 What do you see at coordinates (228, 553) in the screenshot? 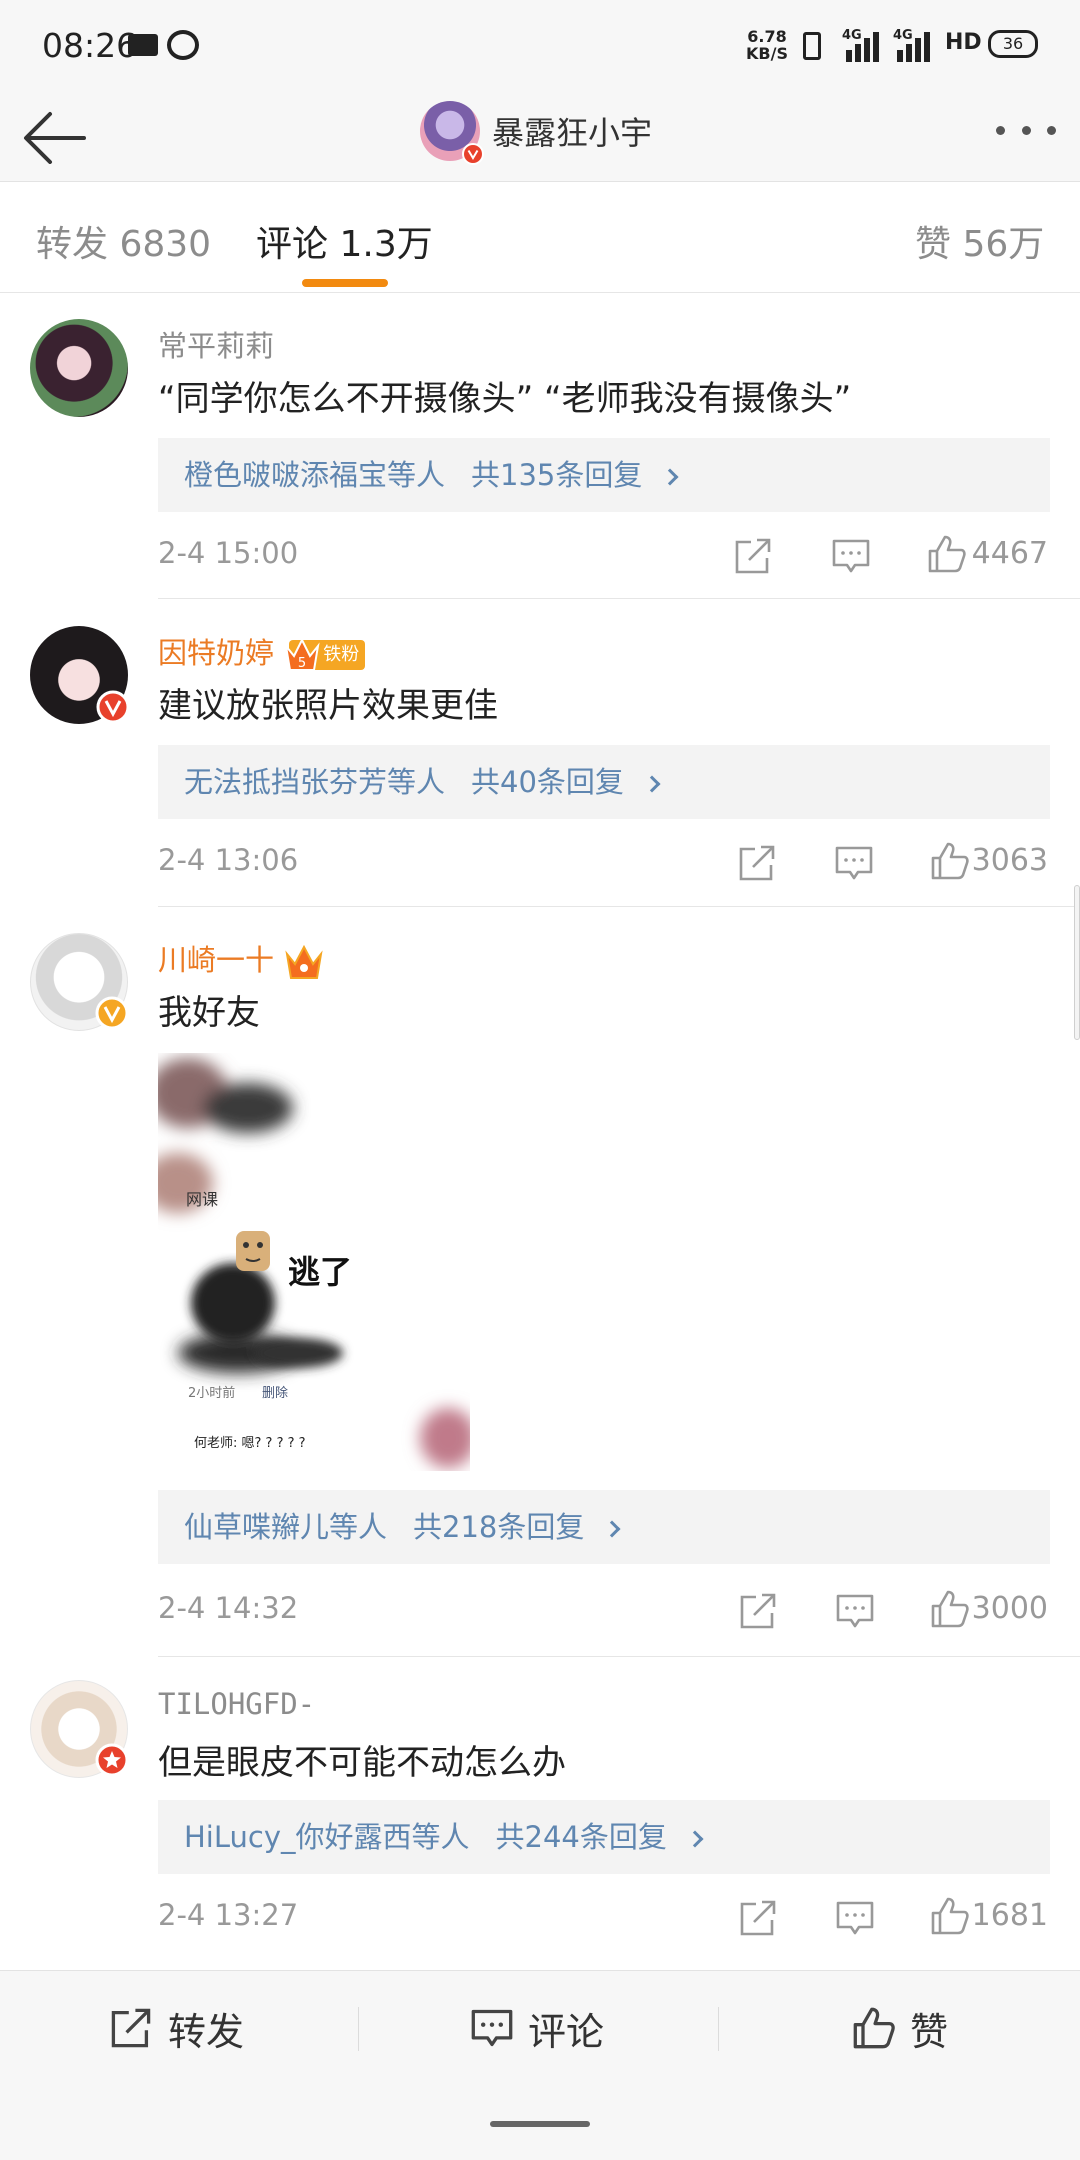
I see `comment-time: 2-4 15:00` at bounding box center [228, 553].